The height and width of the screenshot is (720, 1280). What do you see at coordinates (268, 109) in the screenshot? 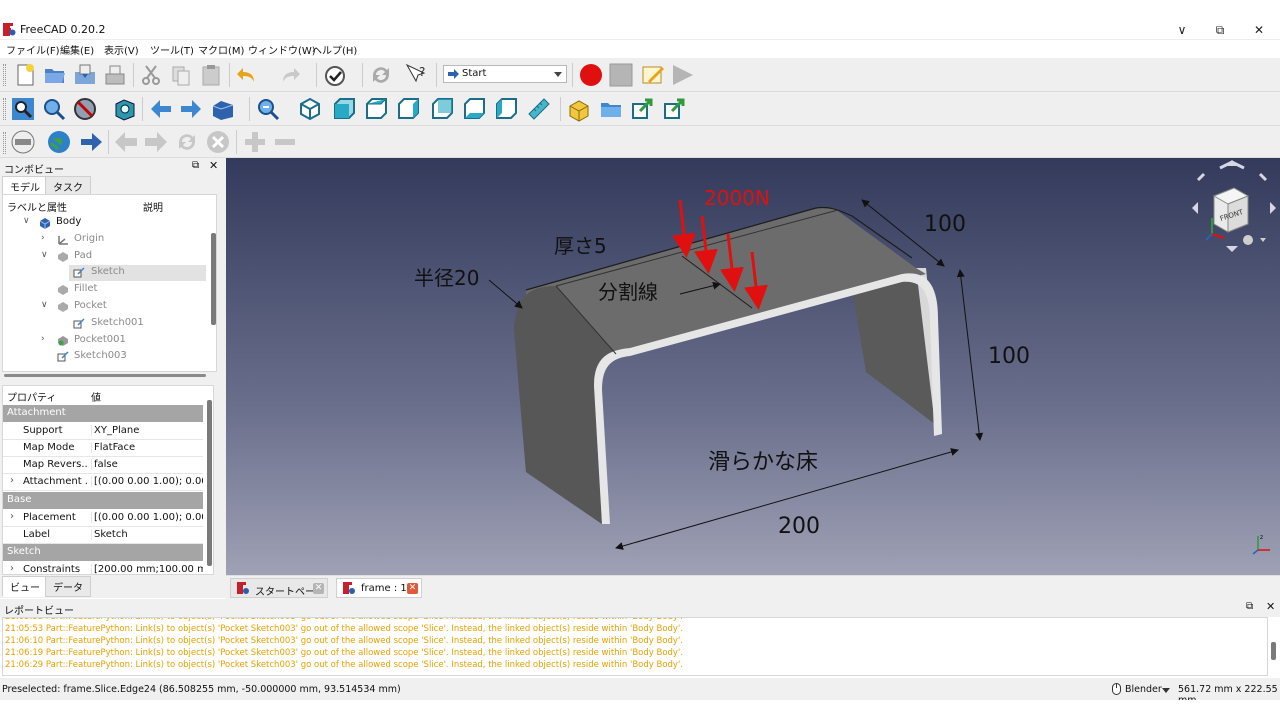
I see `zoom-icon` at bounding box center [268, 109].